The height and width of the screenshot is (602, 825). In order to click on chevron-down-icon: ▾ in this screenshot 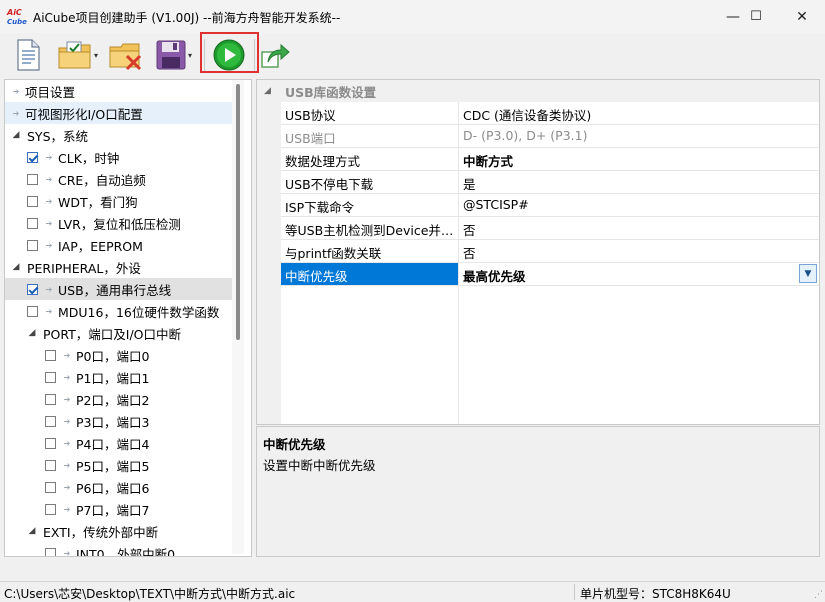, I will do `click(95, 55)`.